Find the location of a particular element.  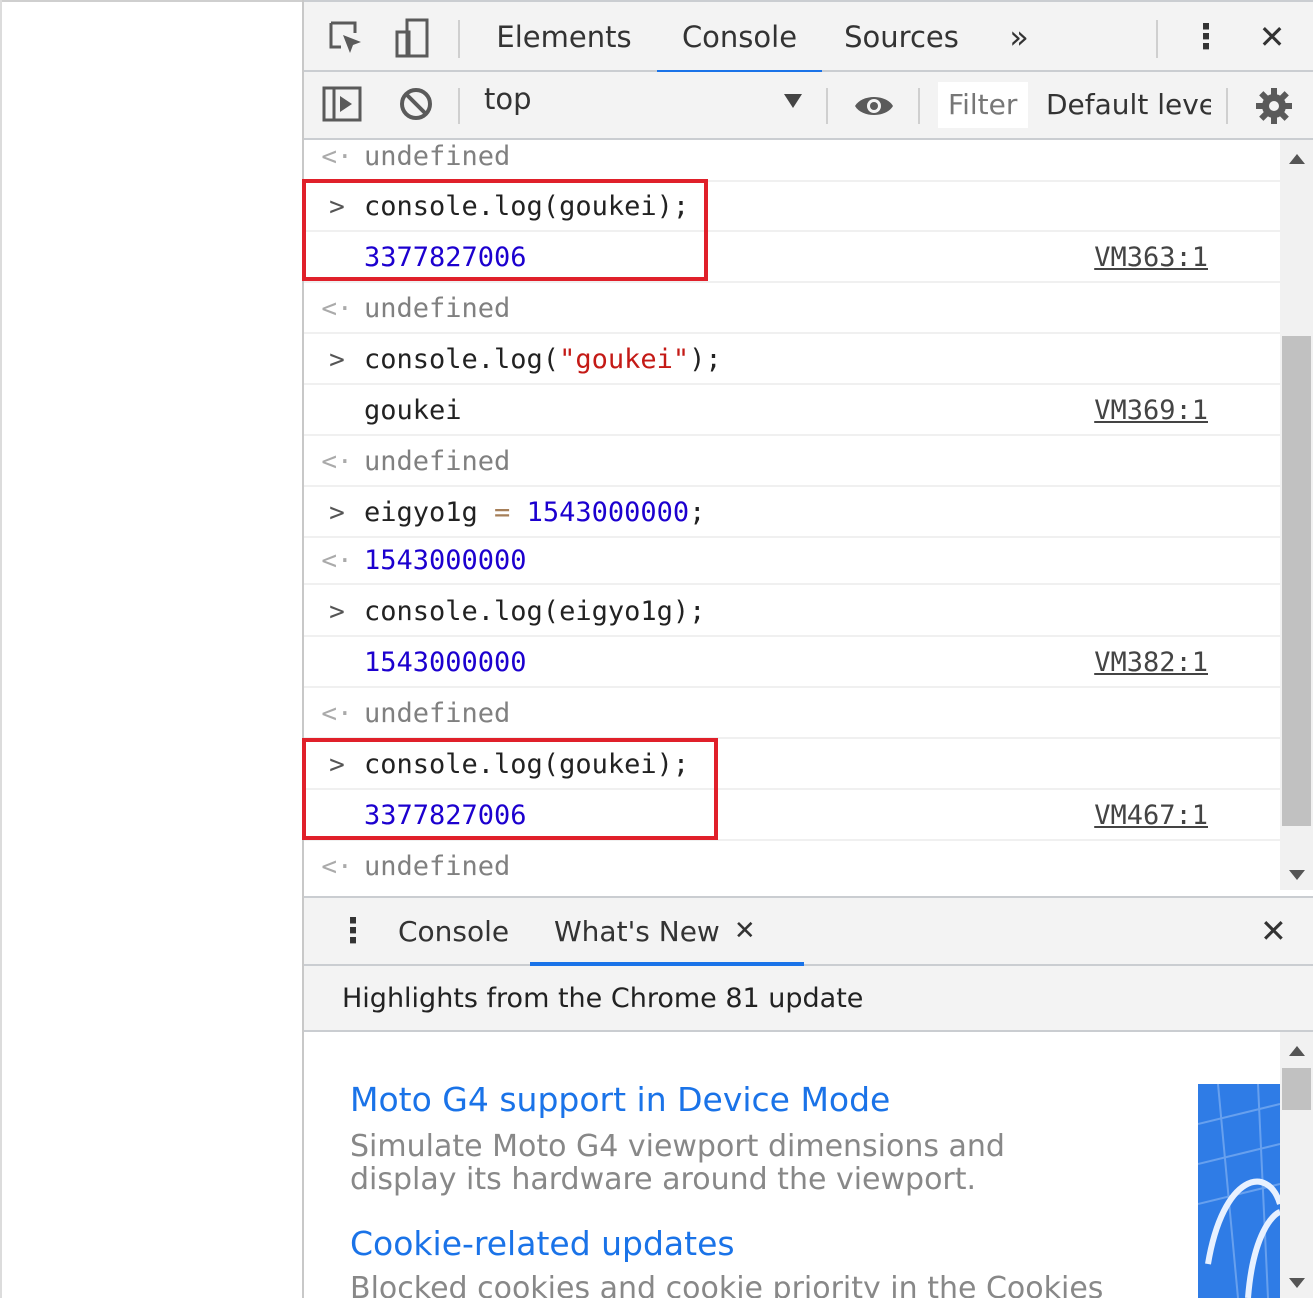

filter-input: Filter is located at coordinates (983, 105).